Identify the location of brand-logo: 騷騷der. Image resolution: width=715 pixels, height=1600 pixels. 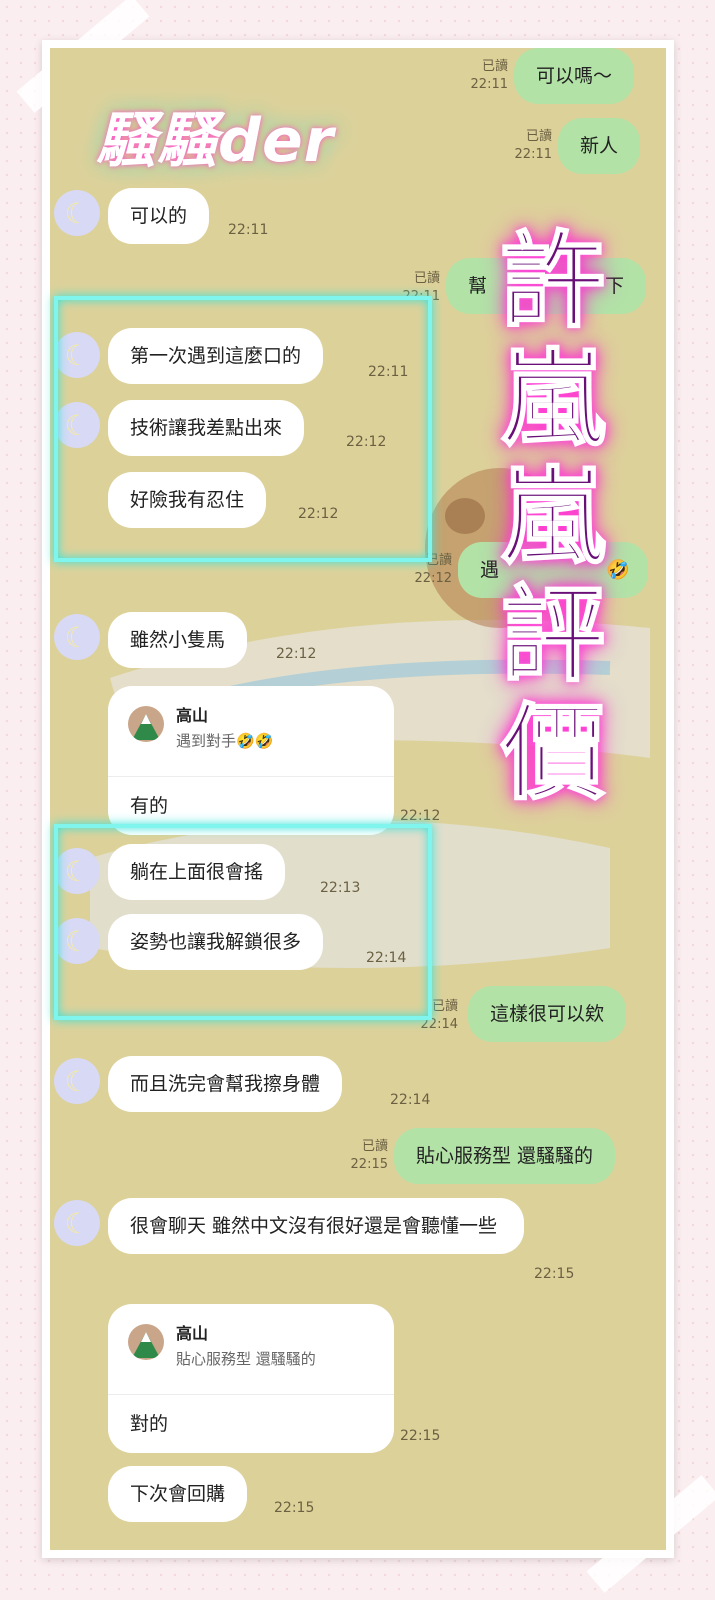
(215, 141).